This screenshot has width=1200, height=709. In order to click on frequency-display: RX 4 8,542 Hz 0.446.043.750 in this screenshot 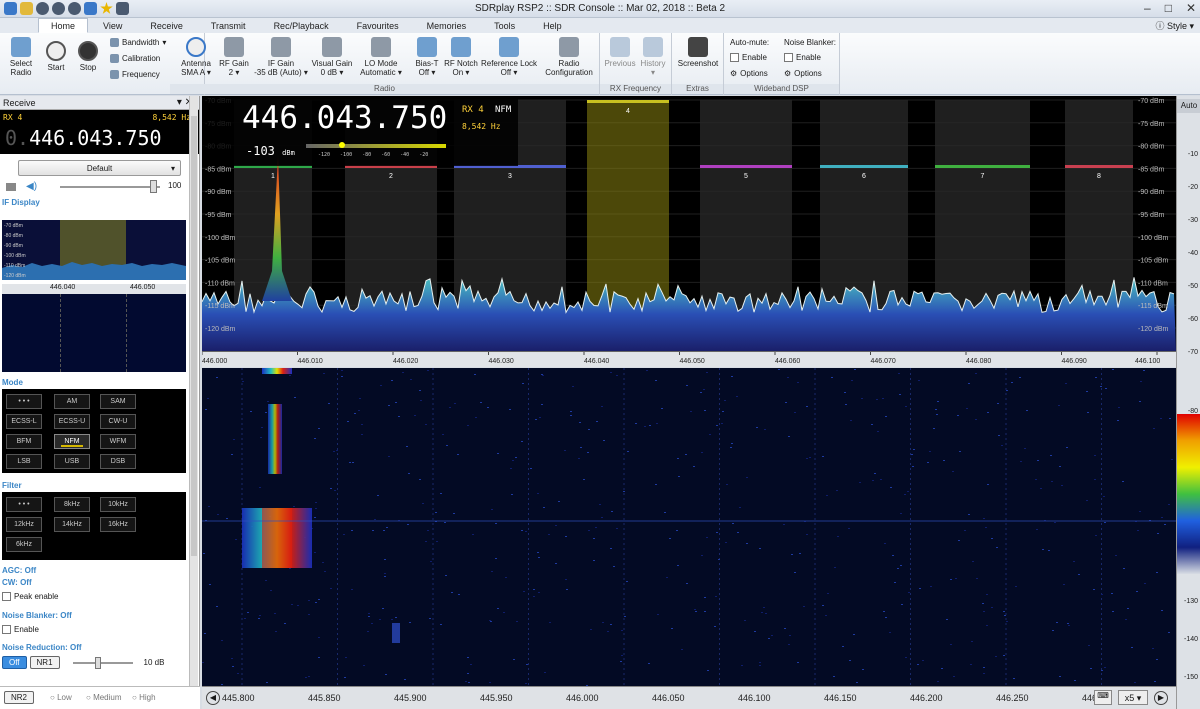, I will do `click(99, 132)`.